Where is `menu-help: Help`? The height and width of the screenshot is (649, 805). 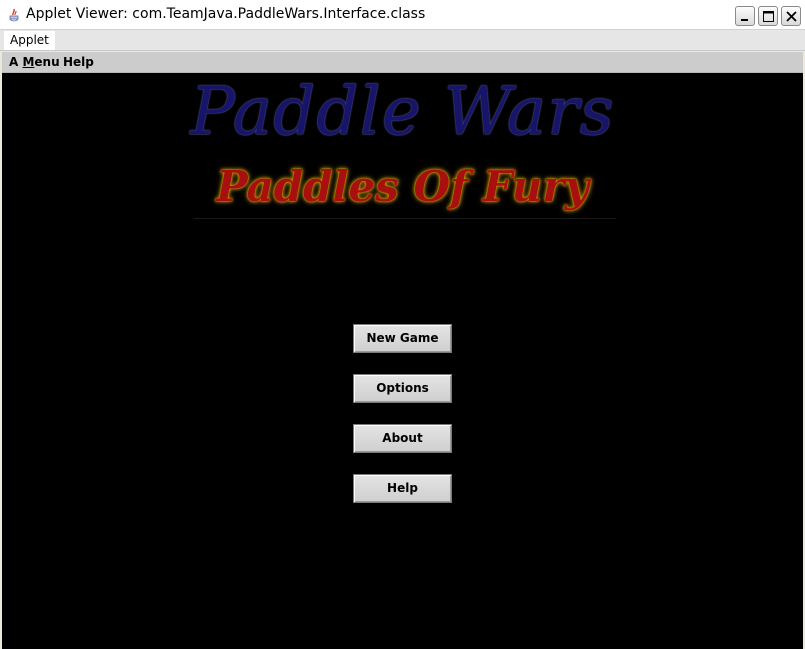 menu-help: Help is located at coordinates (78, 62).